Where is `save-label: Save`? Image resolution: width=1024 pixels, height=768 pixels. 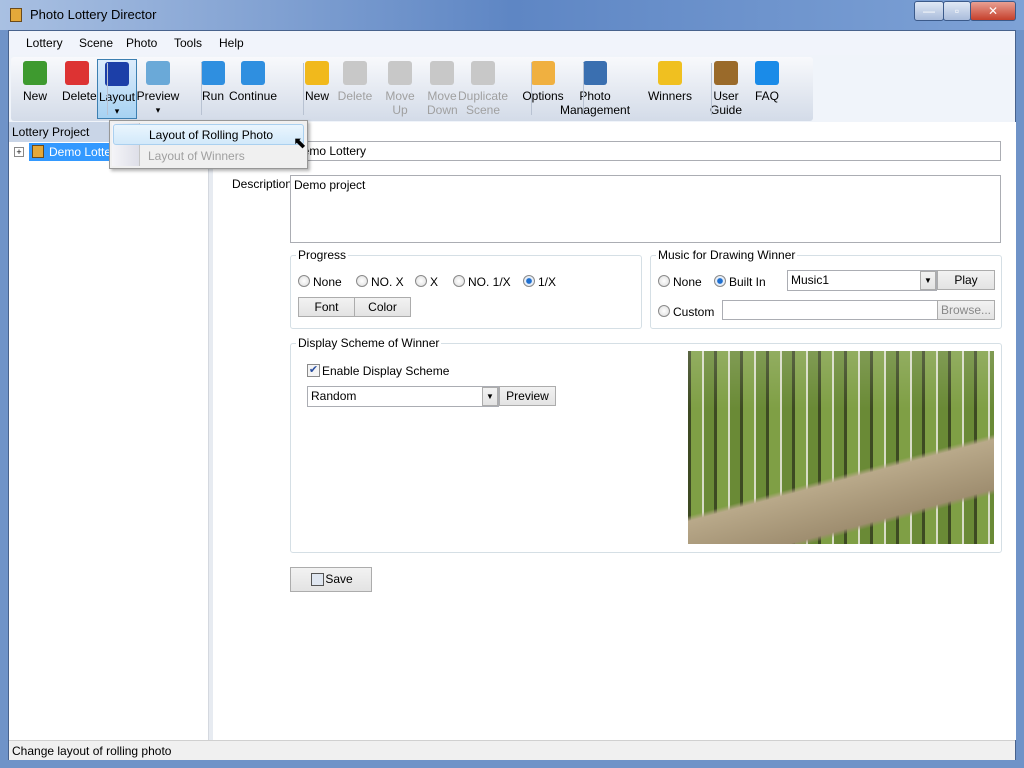
save-label: Save is located at coordinates (339, 579).